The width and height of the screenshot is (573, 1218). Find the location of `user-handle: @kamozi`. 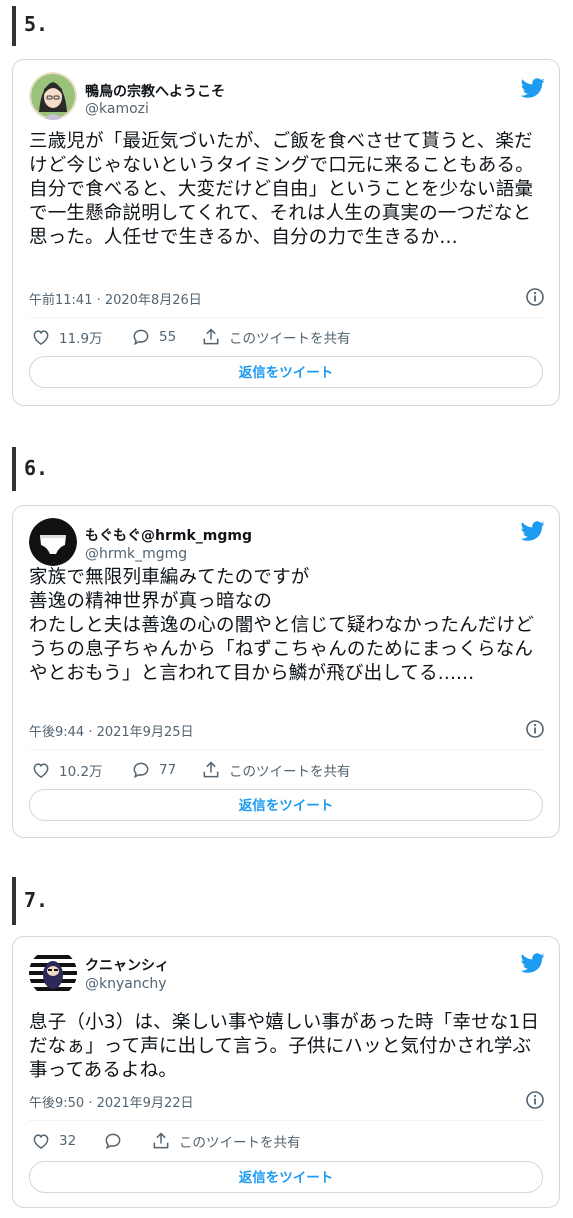

user-handle: @kamozi is located at coordinates (117, 109).